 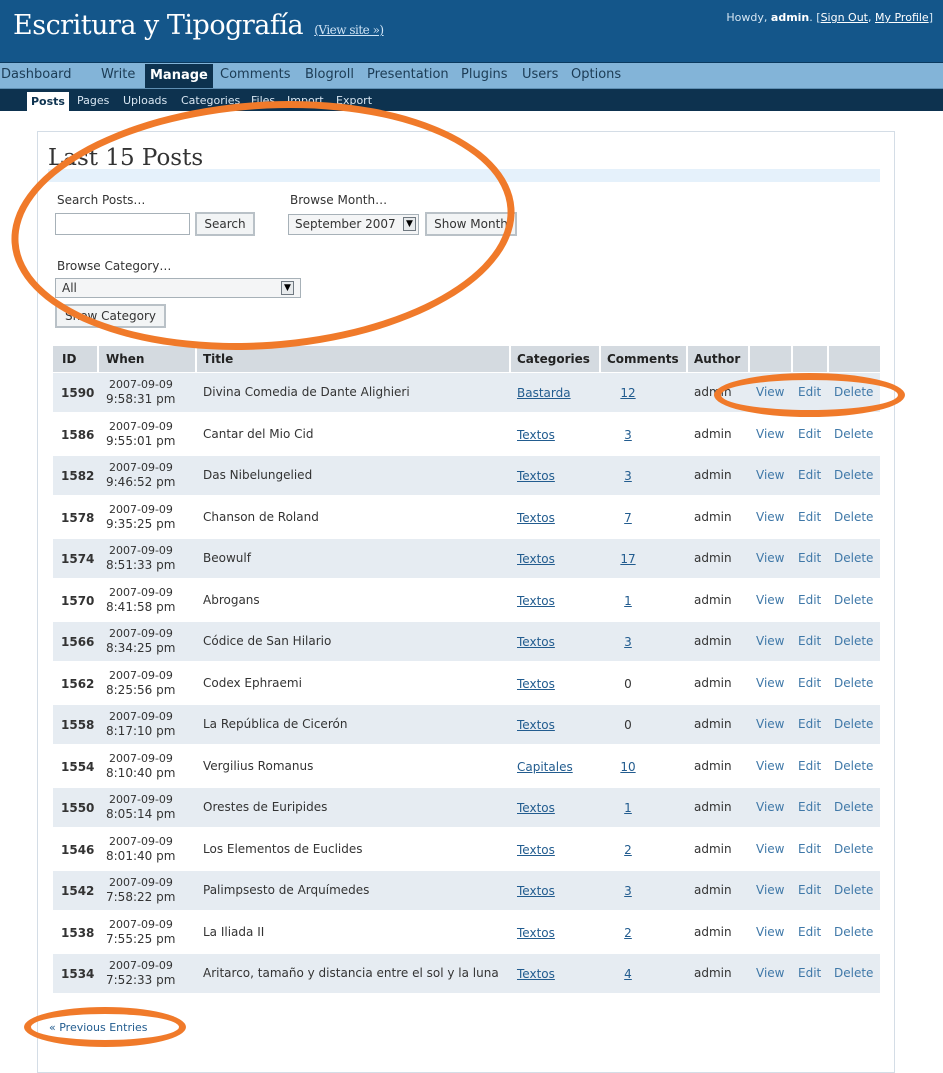 What do you see at coordinates (545, 767) in the screenshot?
I see `post-category-link: Capitales` at bounding box center [545, 767].